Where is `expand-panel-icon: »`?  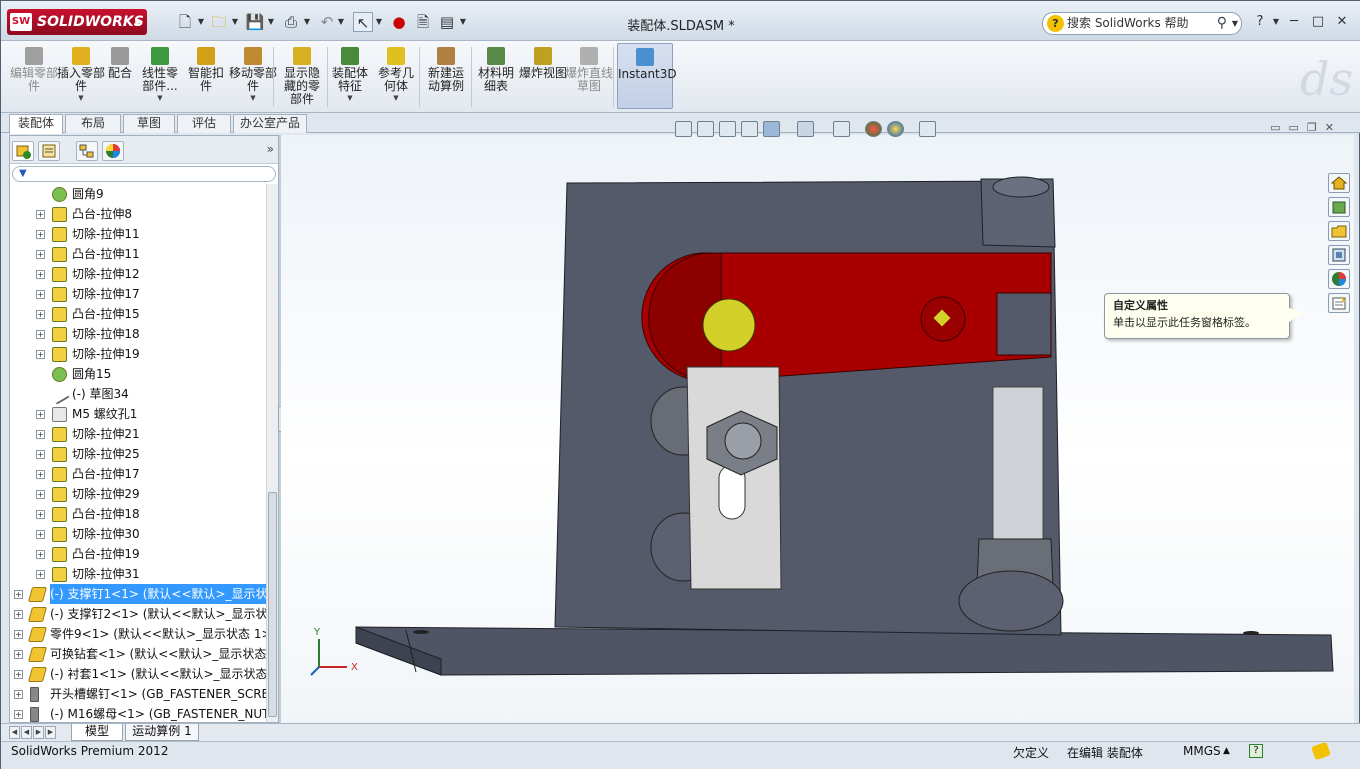 expand-panel-icon: » is located at coordinates (270, 149).